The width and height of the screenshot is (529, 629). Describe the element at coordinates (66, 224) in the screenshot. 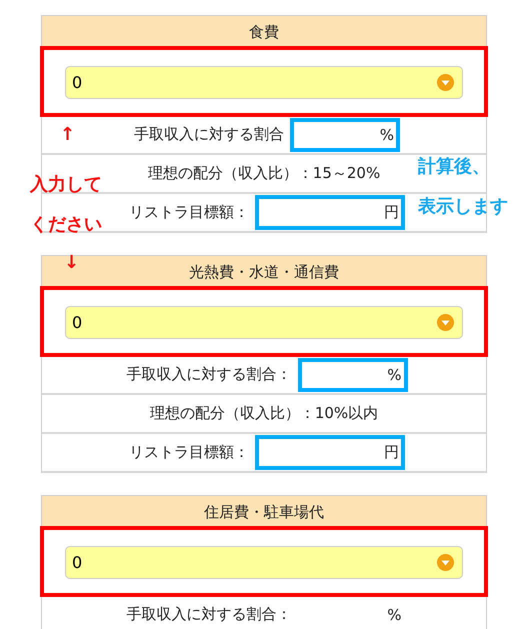

I see `input-note: ください` at that location.